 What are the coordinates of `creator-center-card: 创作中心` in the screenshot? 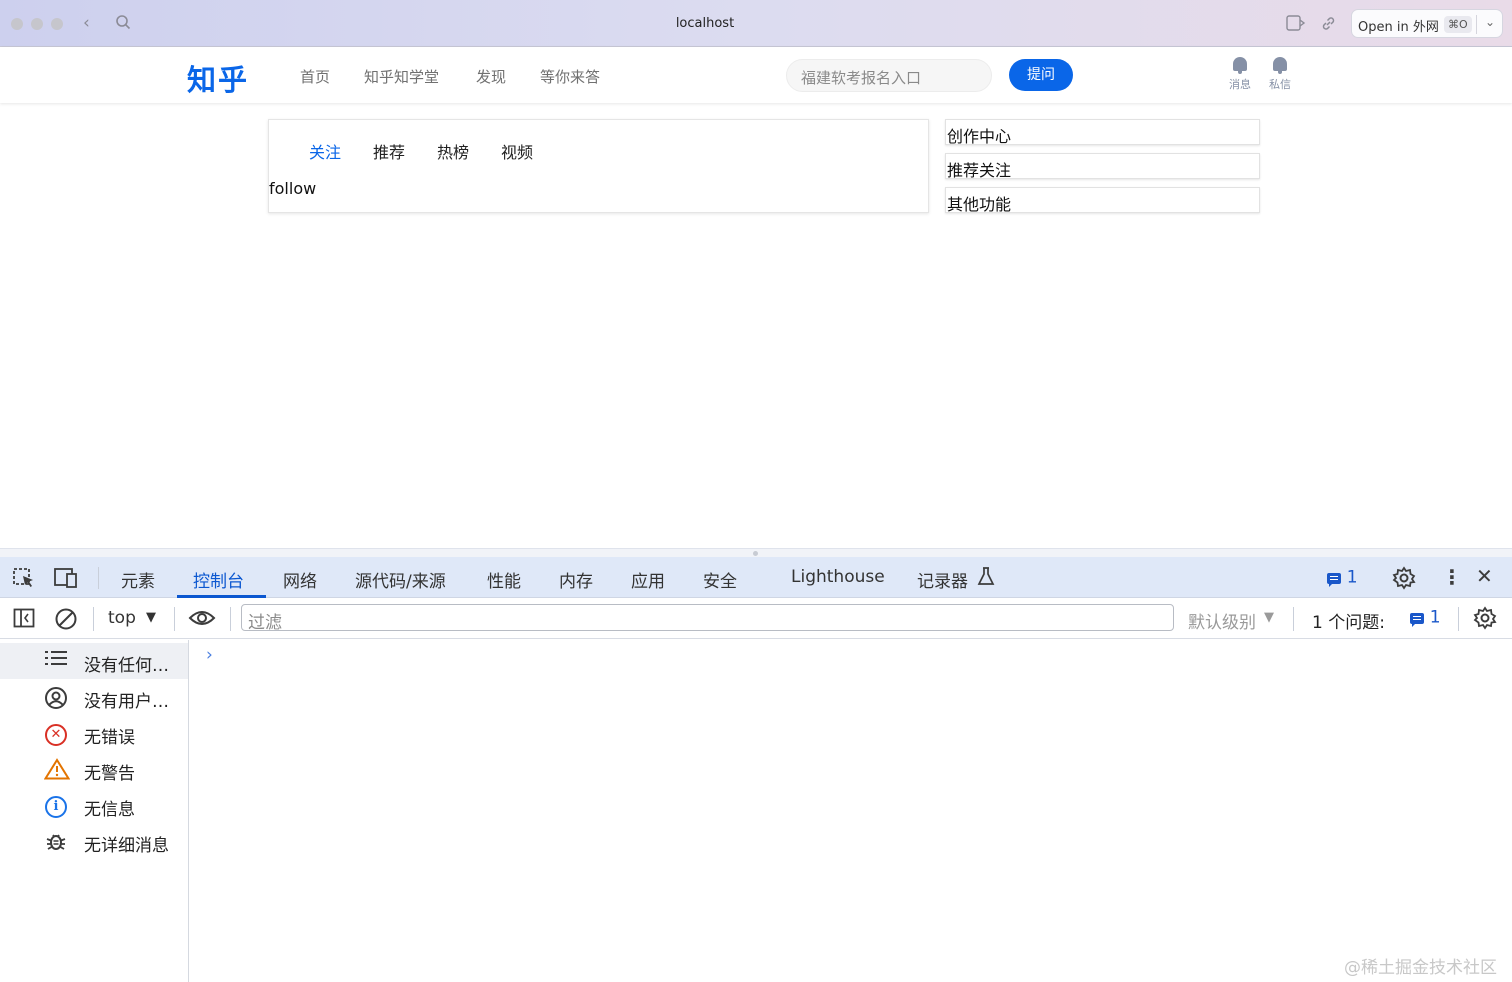 It's located at (1102, 132).